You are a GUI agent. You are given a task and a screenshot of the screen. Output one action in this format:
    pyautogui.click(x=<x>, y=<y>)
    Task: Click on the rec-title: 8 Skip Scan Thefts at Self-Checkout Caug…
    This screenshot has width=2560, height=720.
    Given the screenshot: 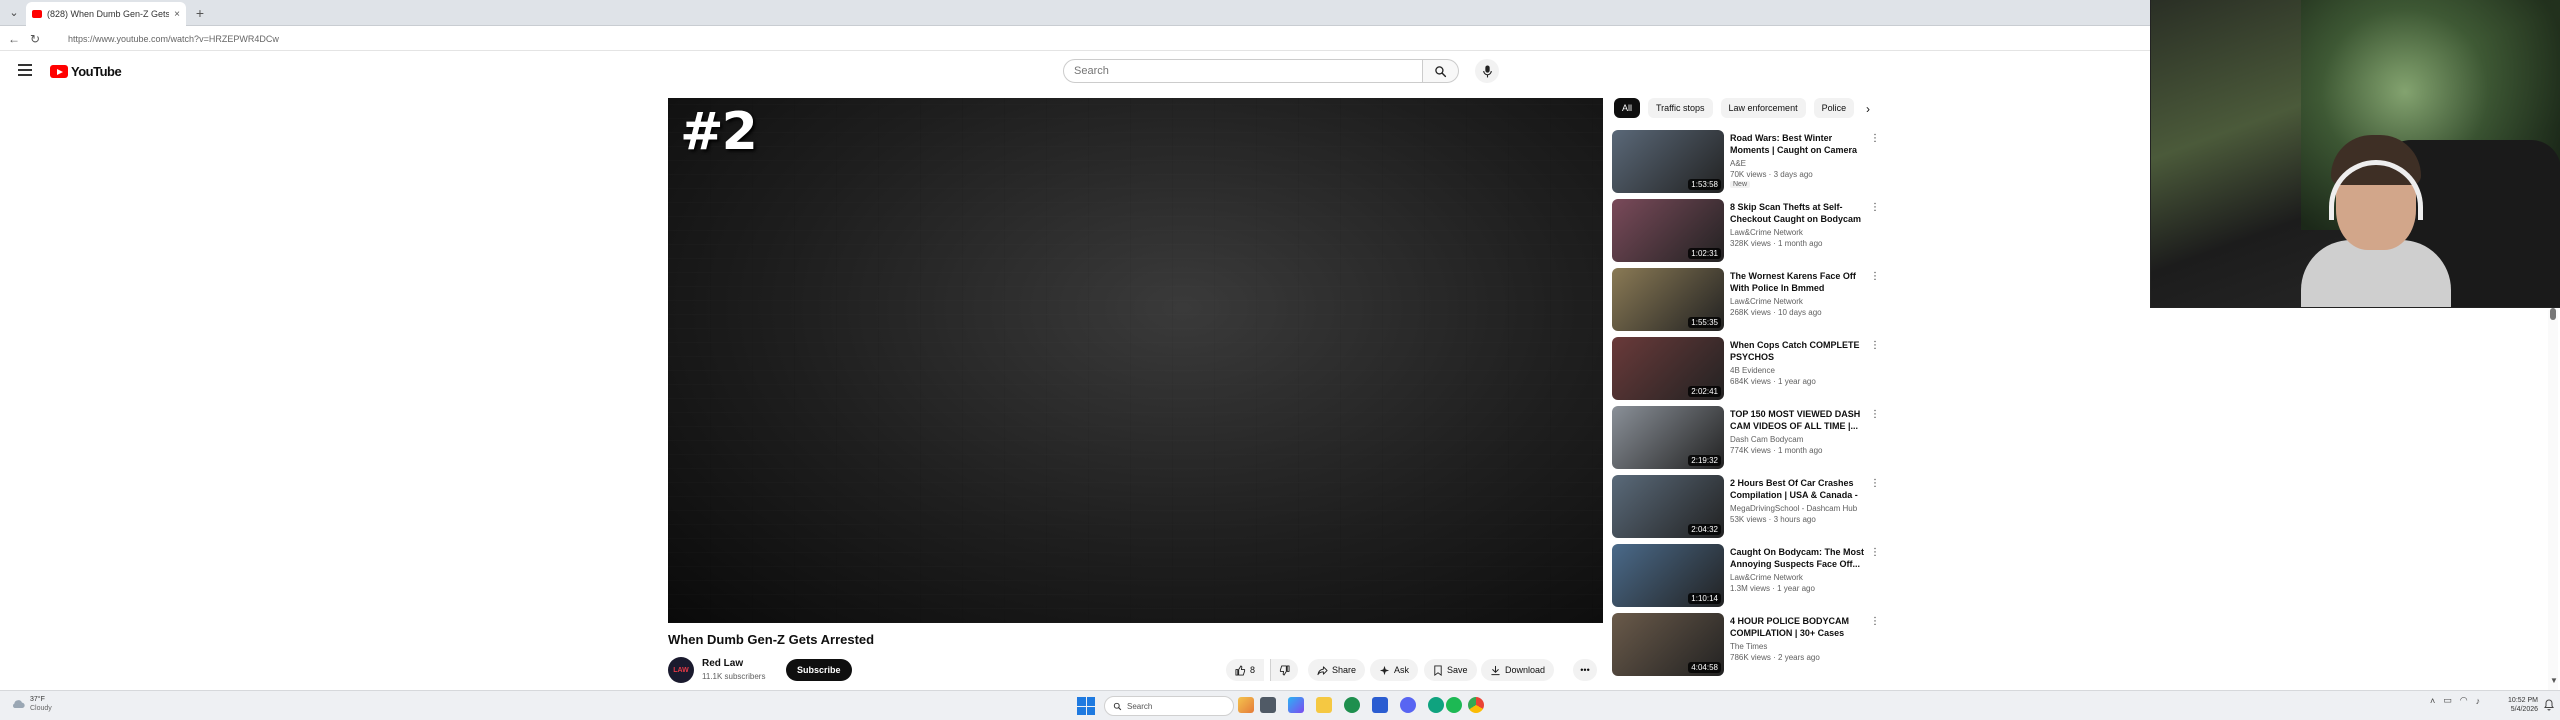 What is the action you would take?
    pyautogui.click(x=1797, y=213)
    